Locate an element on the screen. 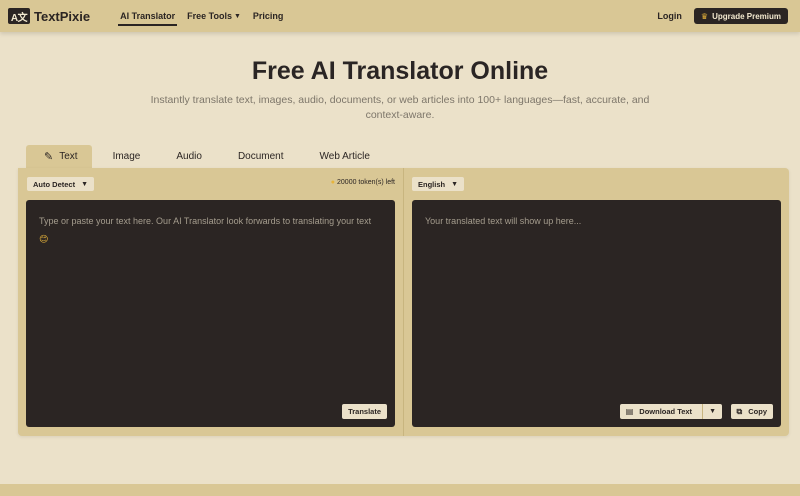 The width and height of the screenshot is (800, 496). panel-divider is located at coordinates (403, 302).